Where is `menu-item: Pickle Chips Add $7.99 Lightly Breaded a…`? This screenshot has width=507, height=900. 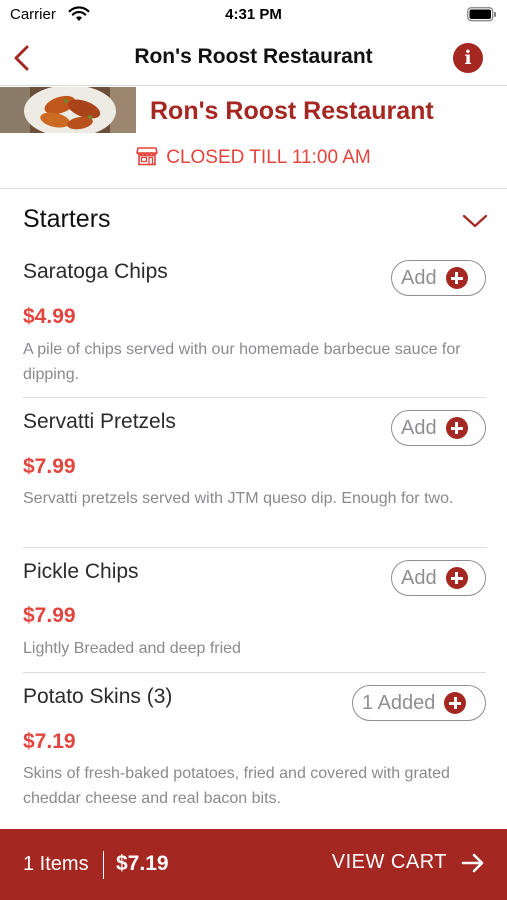 menu-item: Pickle Chips Add $7.99 Lightly Breaded a… is located at coordinates (254, 617).